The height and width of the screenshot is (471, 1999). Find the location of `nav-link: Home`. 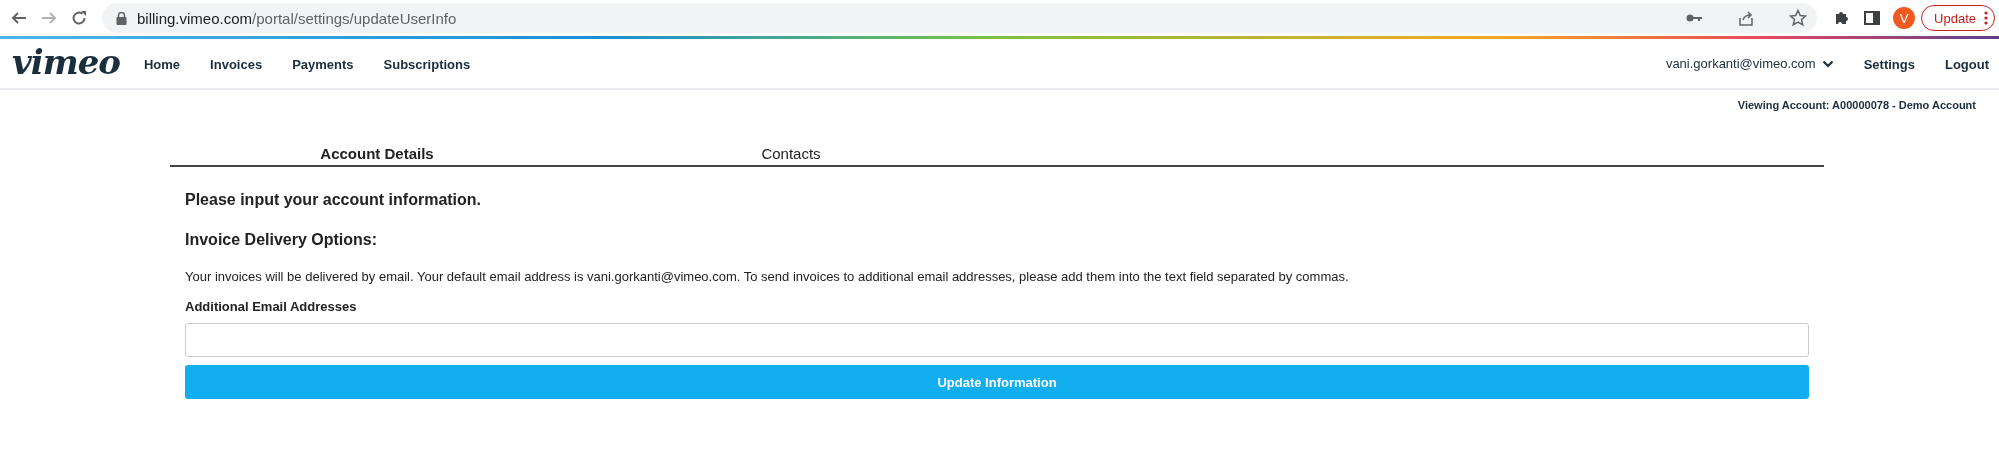

nav-link: Home is located at coordinates (162, 64).